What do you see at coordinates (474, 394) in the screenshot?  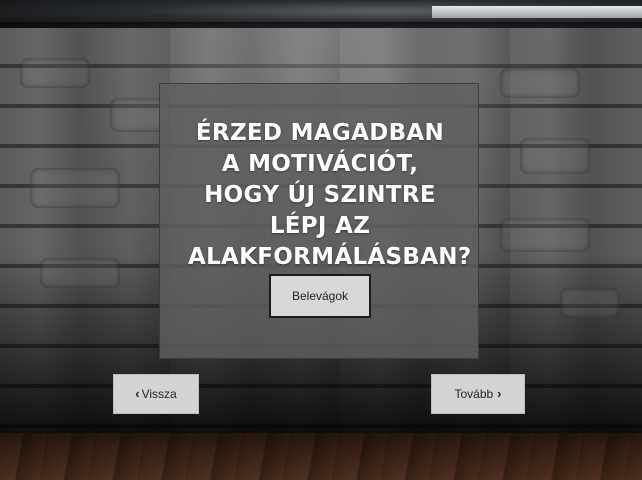 I see `next-button-label: Tovább` at bounding box center [474, 394].